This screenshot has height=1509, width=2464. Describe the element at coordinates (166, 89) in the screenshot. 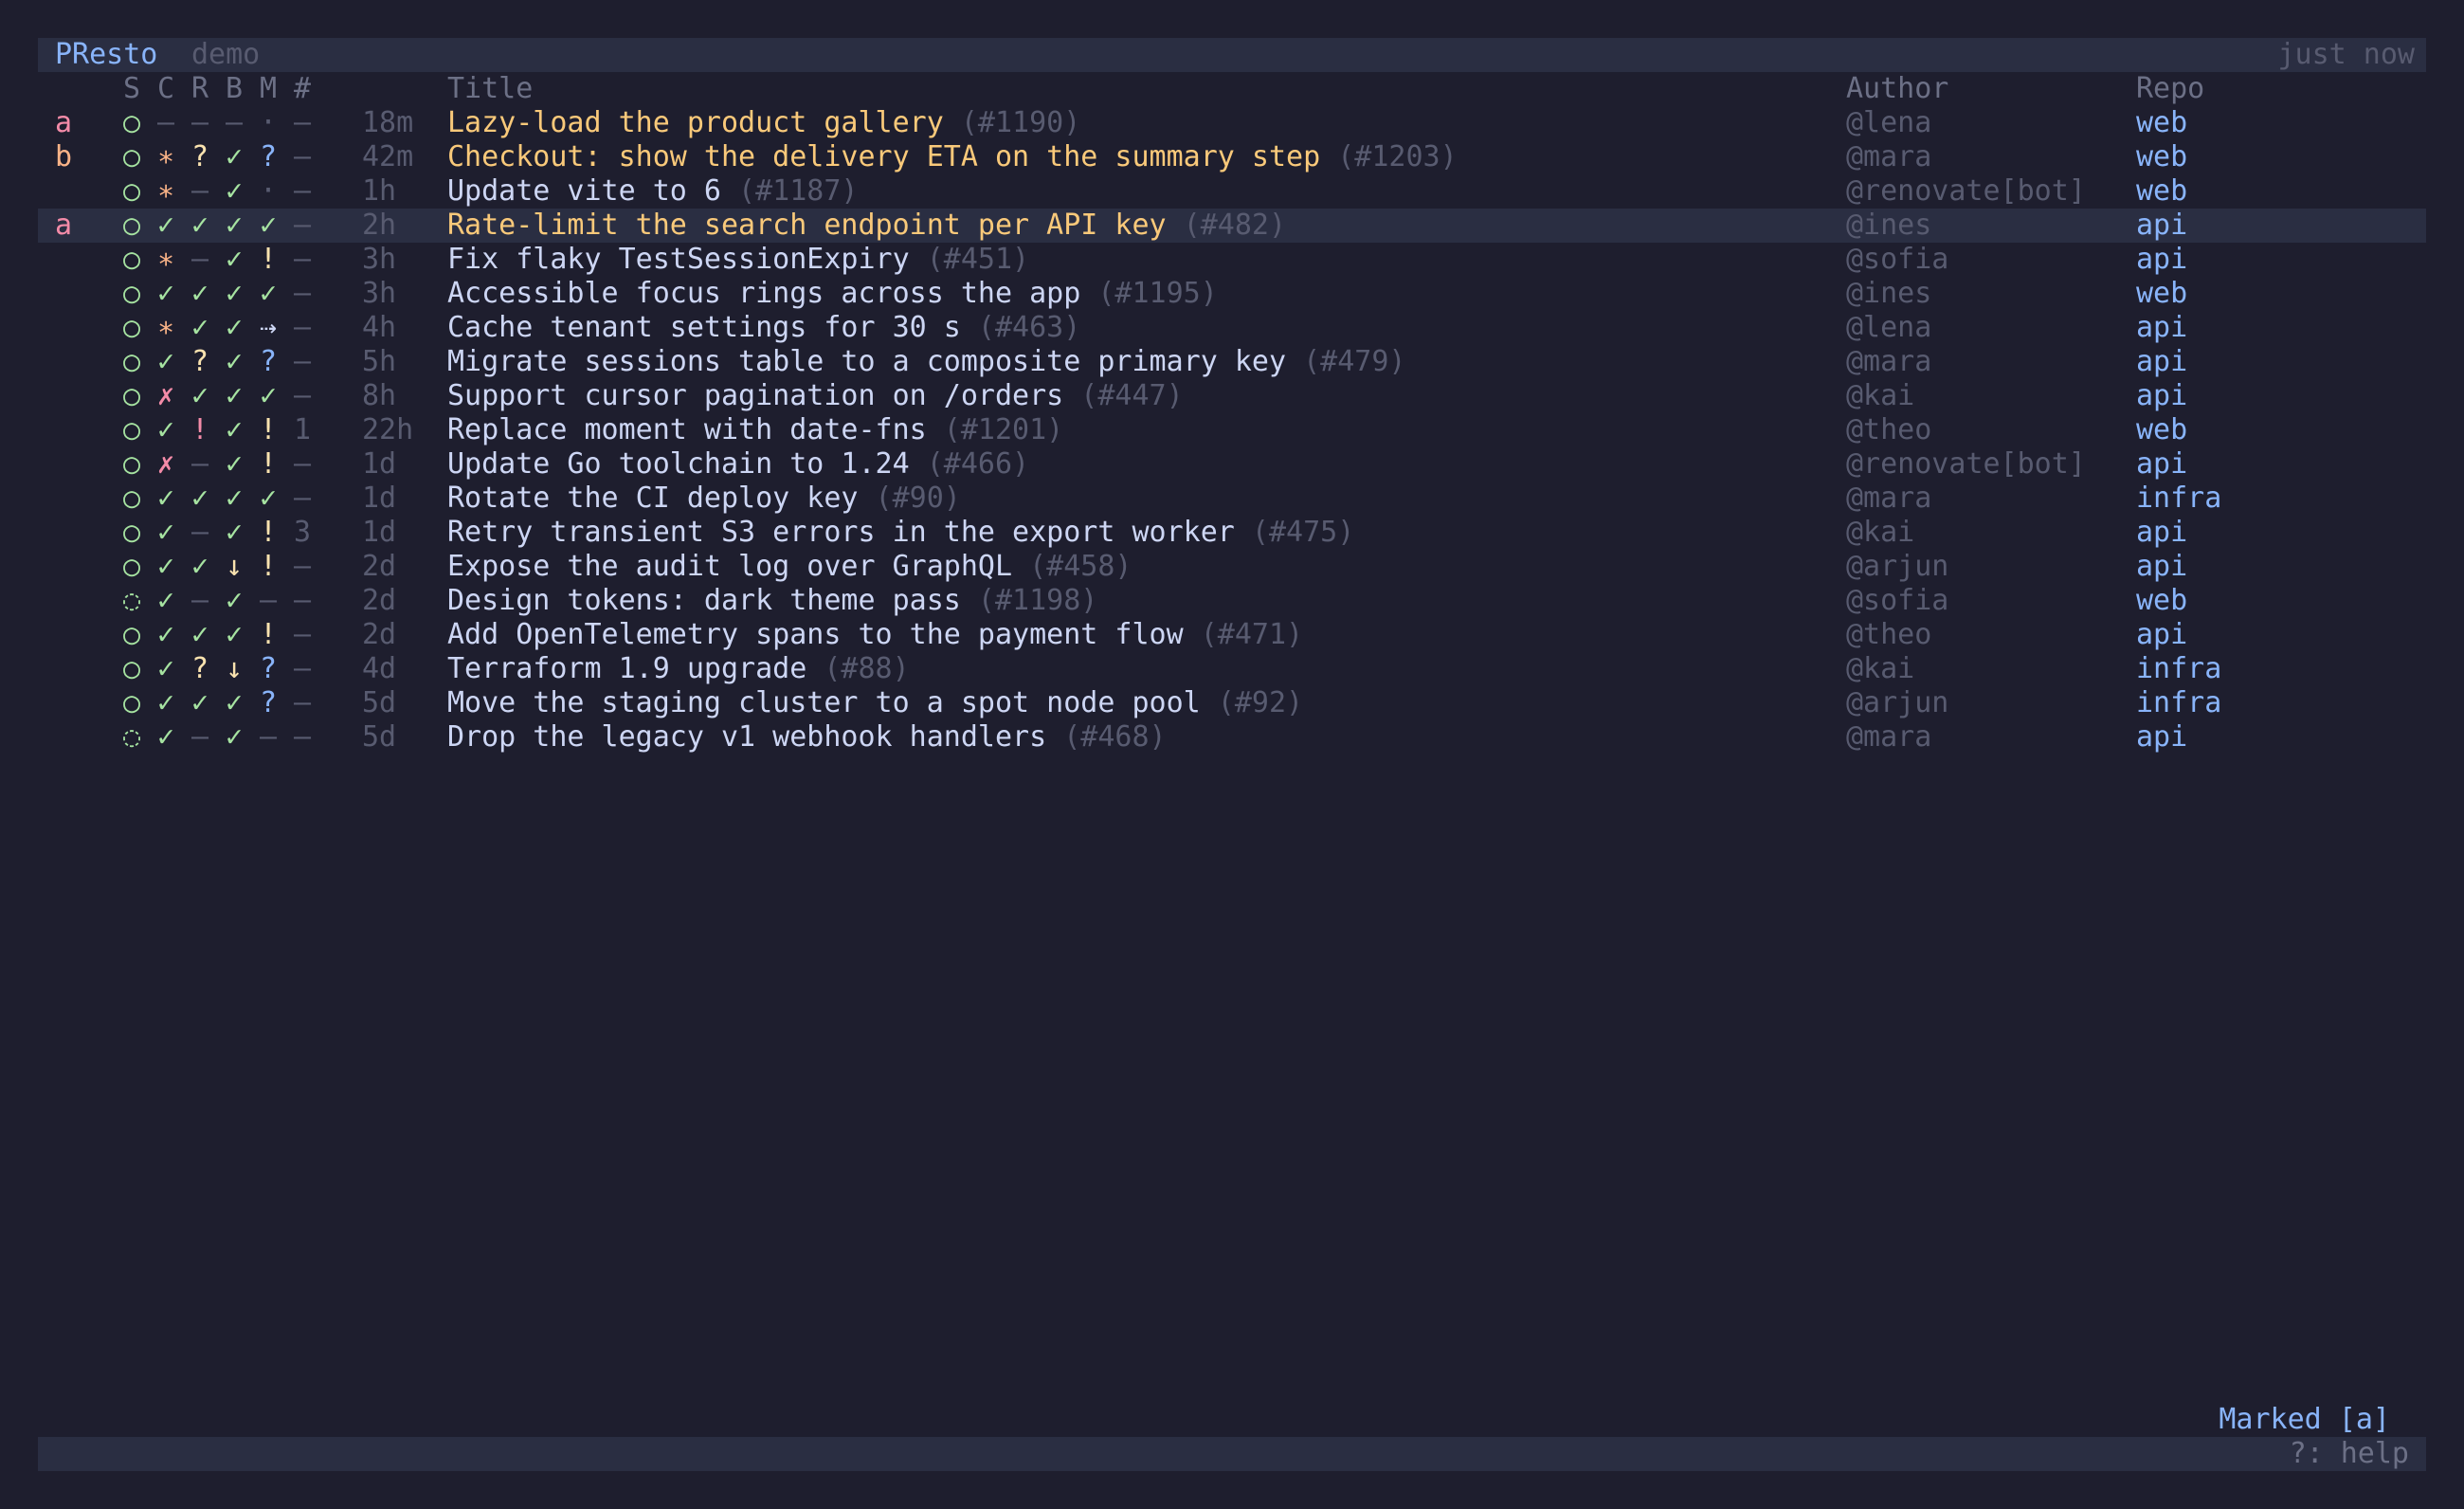

I see `column-header-ci: C` at that location.